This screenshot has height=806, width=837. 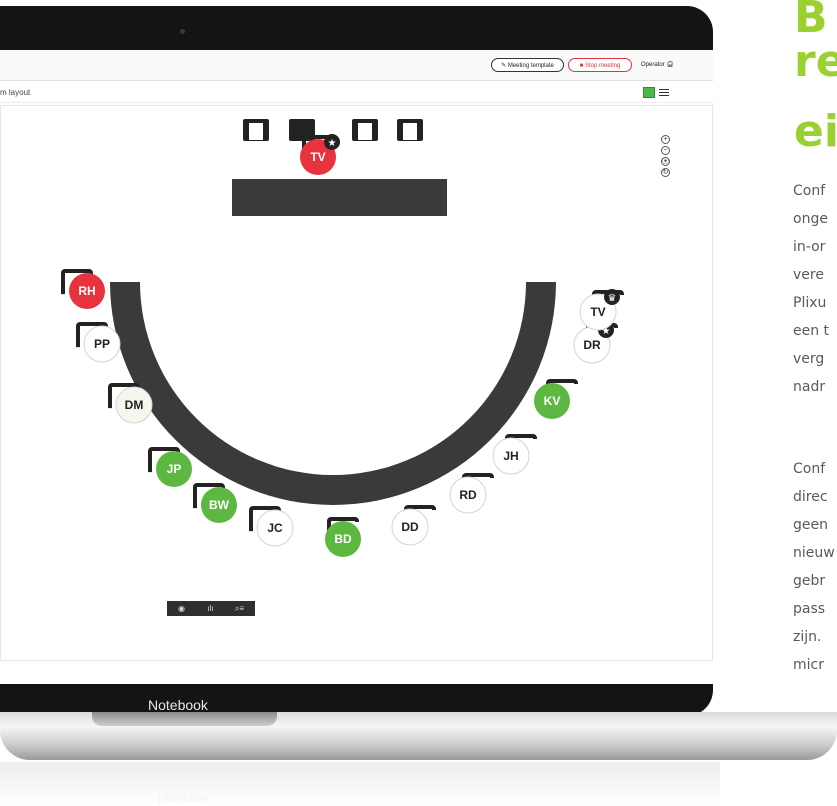 What do you see at coordinates (815, 61) in the screenshot?
I see `heading-line: re` at bounding box center [815, 61].